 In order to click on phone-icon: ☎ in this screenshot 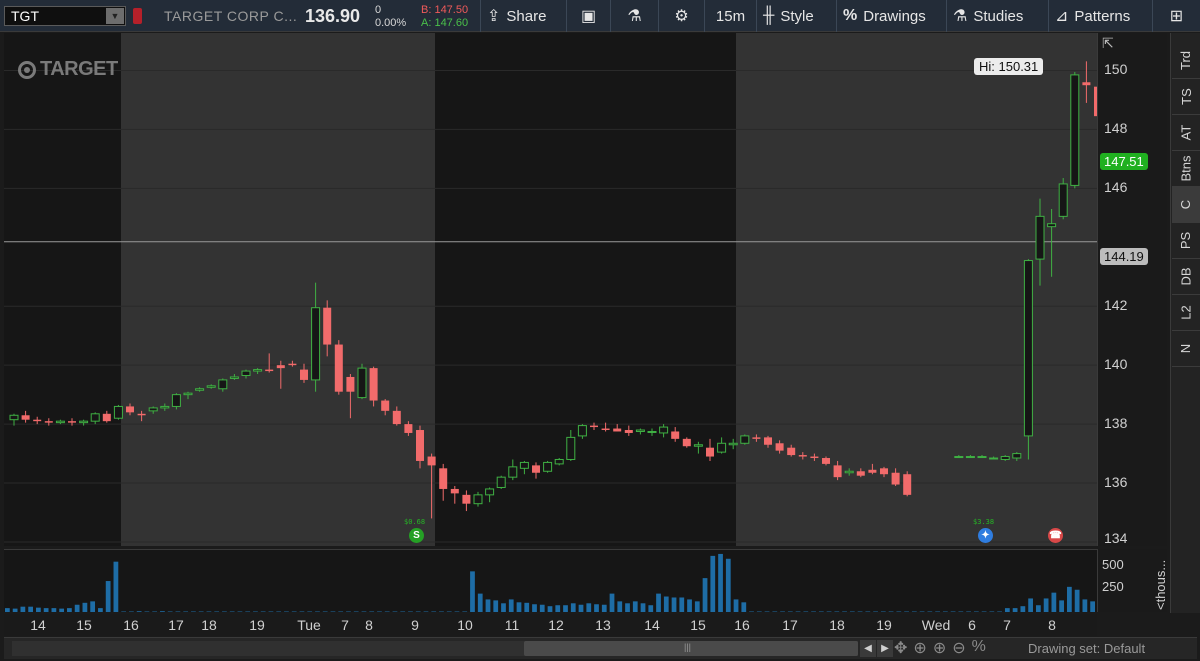, I will do `click(1055, 535)`.